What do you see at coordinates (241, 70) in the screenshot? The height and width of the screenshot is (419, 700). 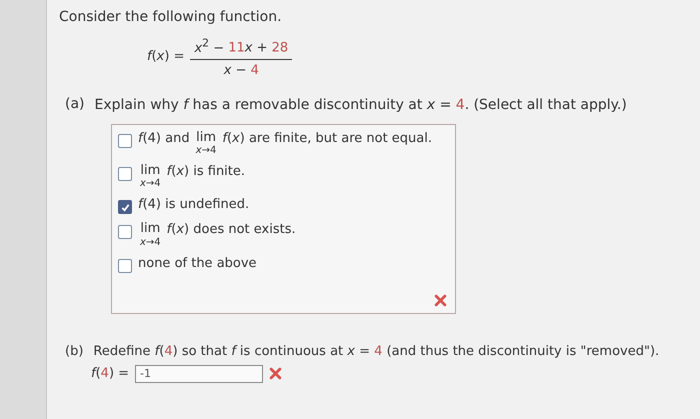 I see `denominator: x − 4` at bounding box center [241, 70].